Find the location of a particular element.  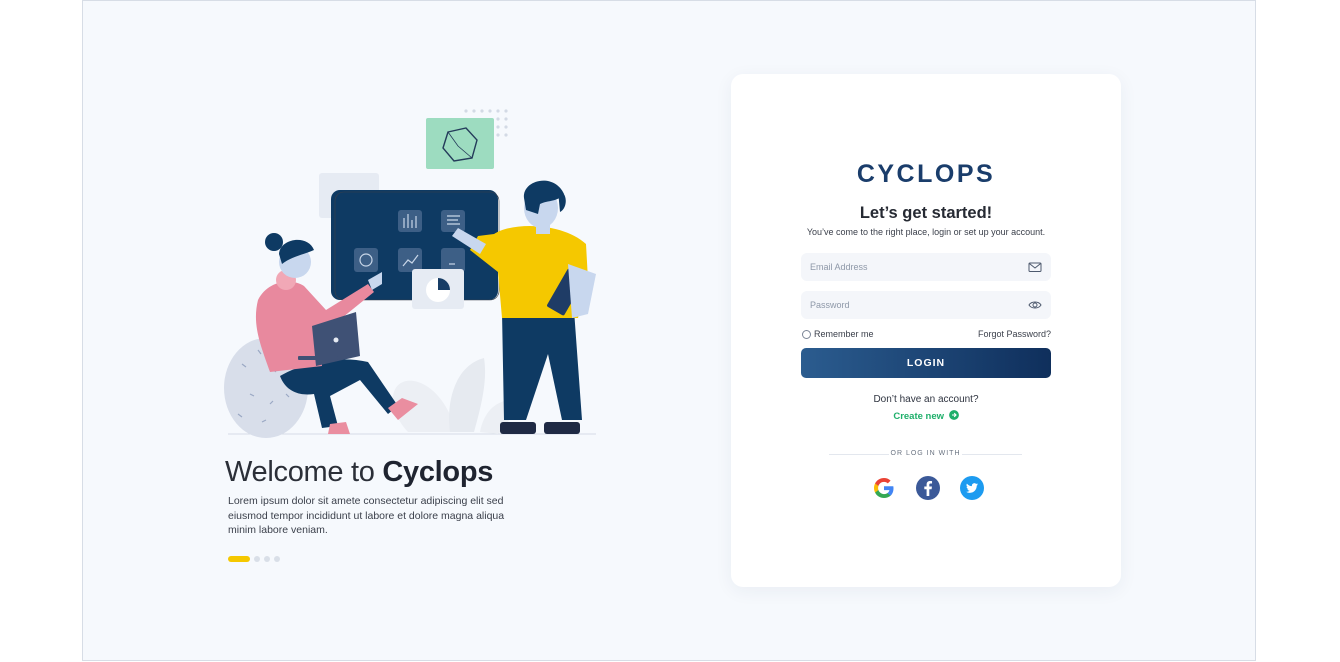

mail-icon is located at coordinates (1035, 267).